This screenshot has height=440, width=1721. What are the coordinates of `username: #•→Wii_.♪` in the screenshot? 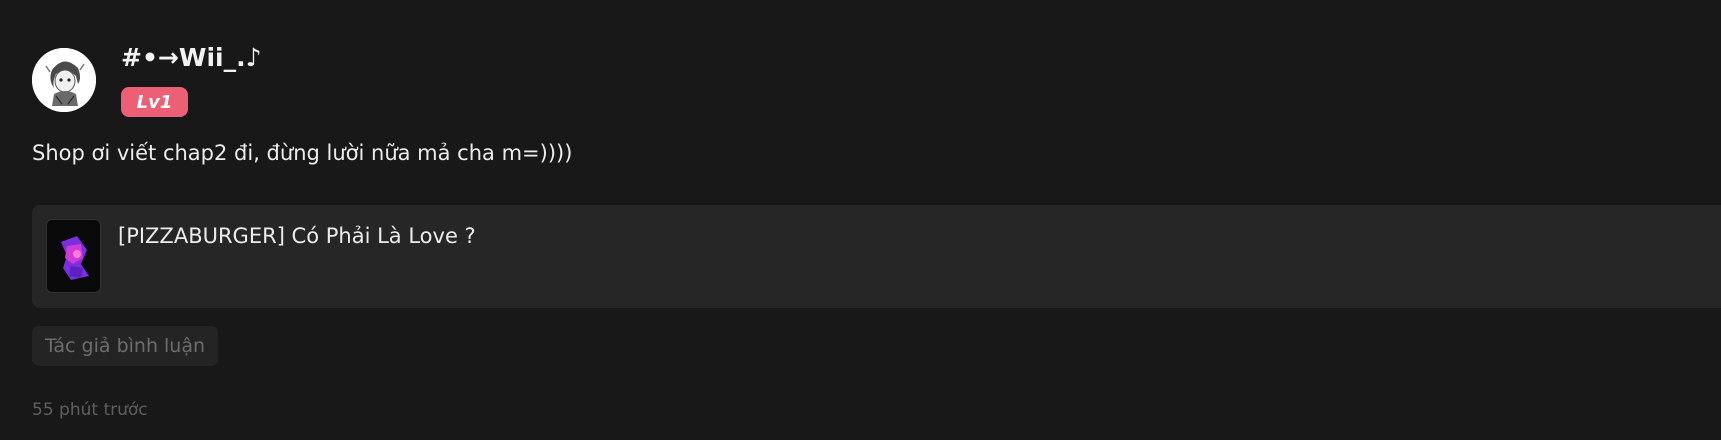 It's located at (191, 57).